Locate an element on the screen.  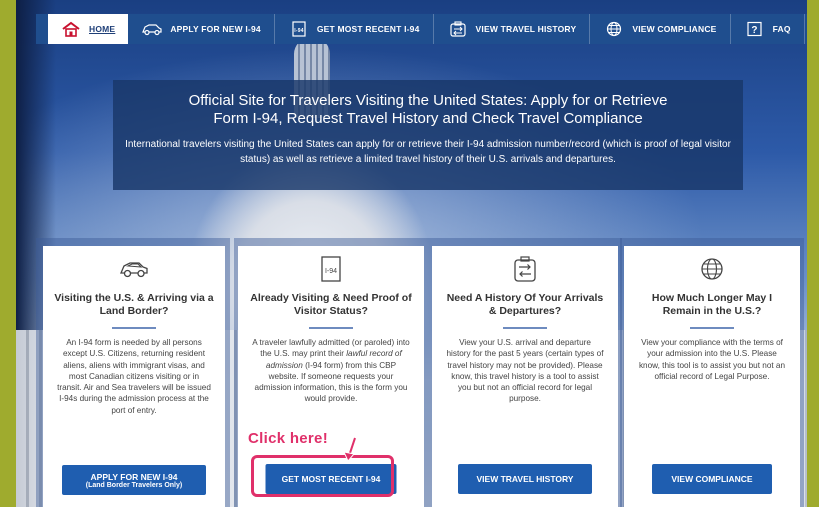
nav-apply-new-i94: APPLY FOR NEW I-94 is located at coordinates (201, 29).